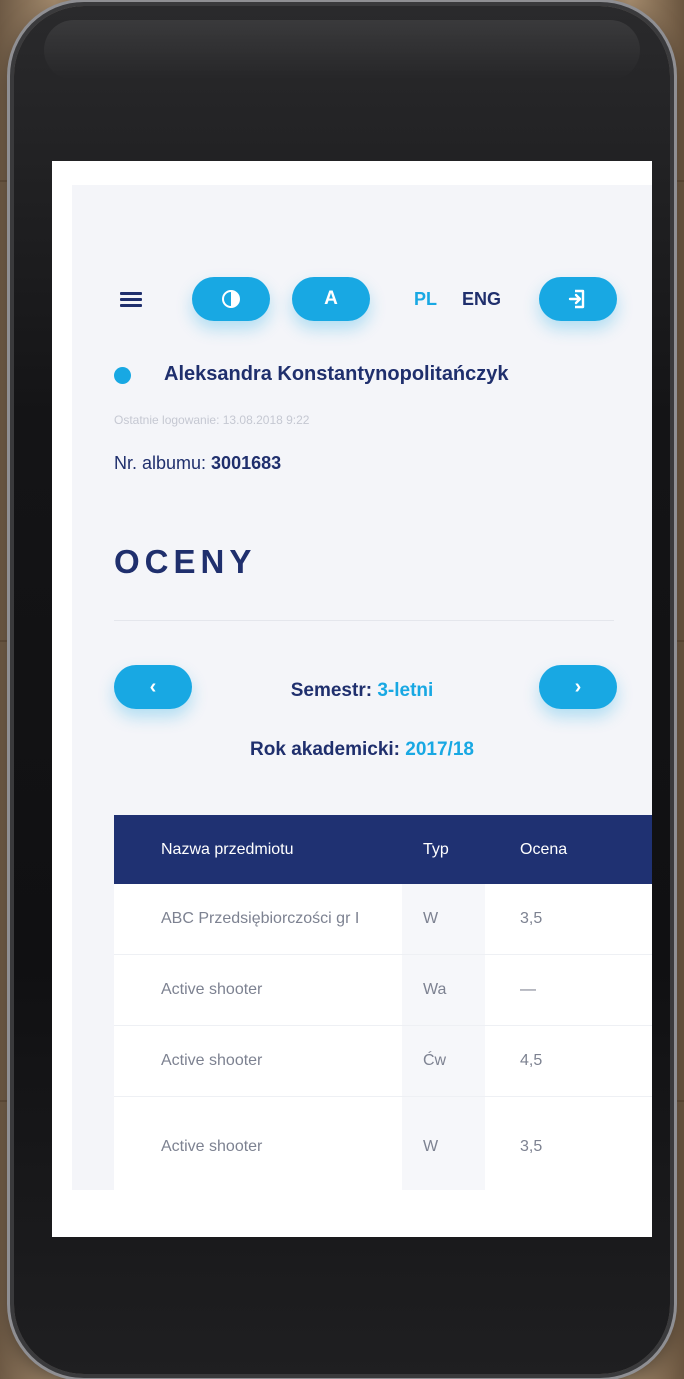 This screenshot has width=684, height=1379. I want to click on logout-icon, so click(576, 299).